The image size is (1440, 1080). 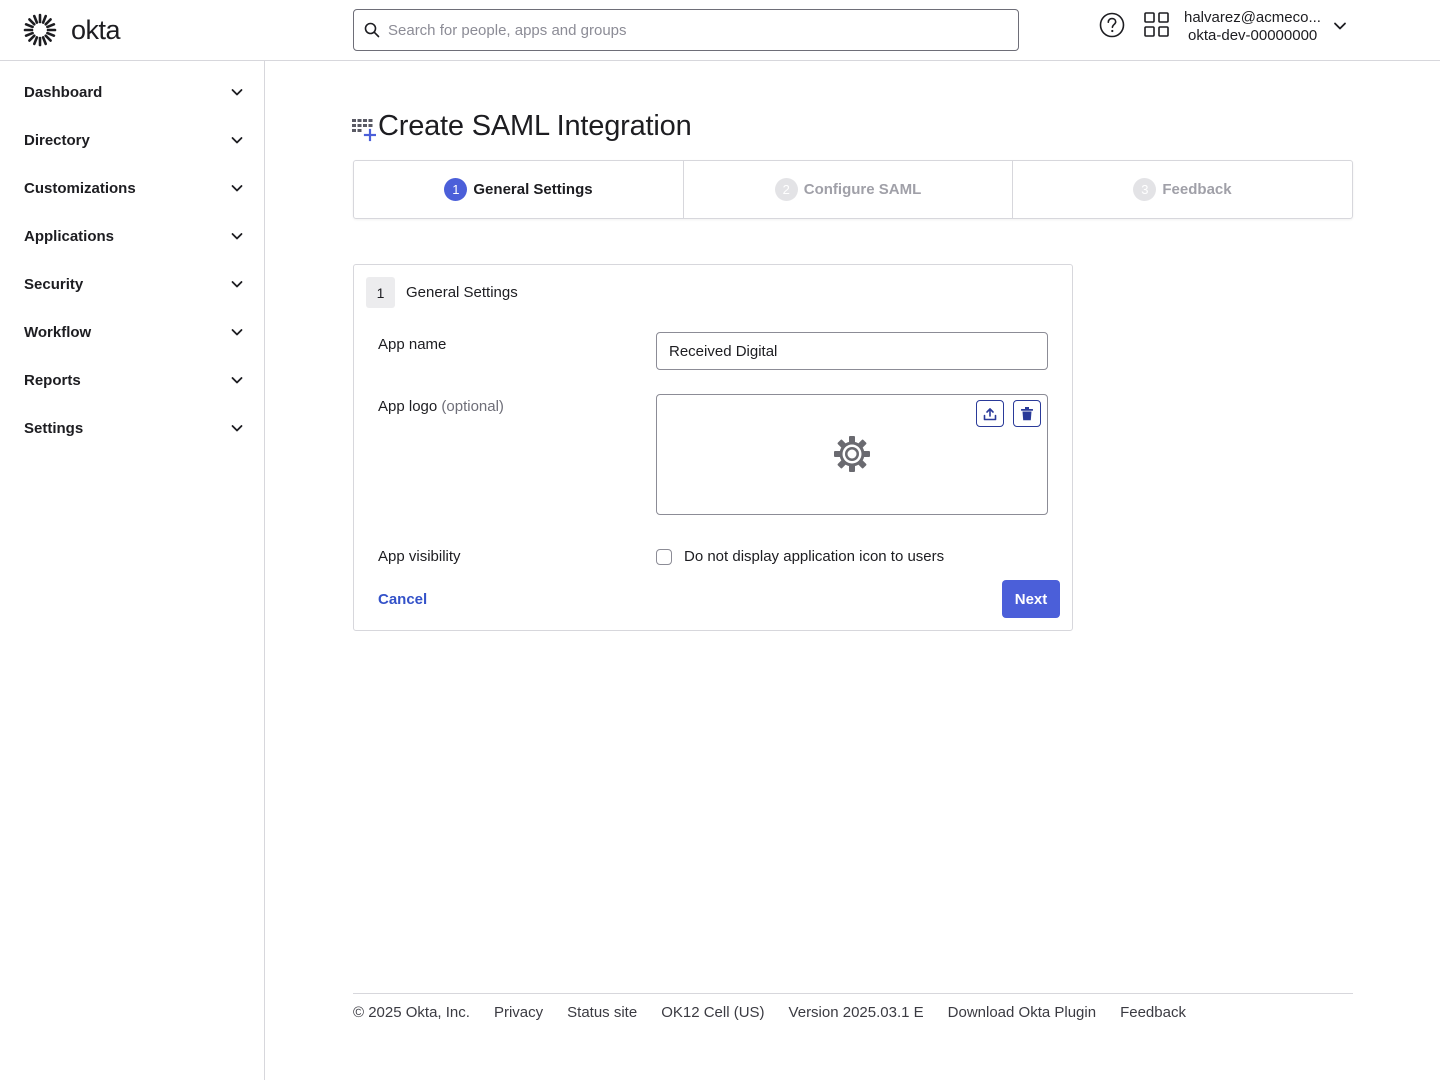 What do you see at coordinates (786, 189) in the screenshot?
I see `step-number: 2` at bounding box center [786, 189].